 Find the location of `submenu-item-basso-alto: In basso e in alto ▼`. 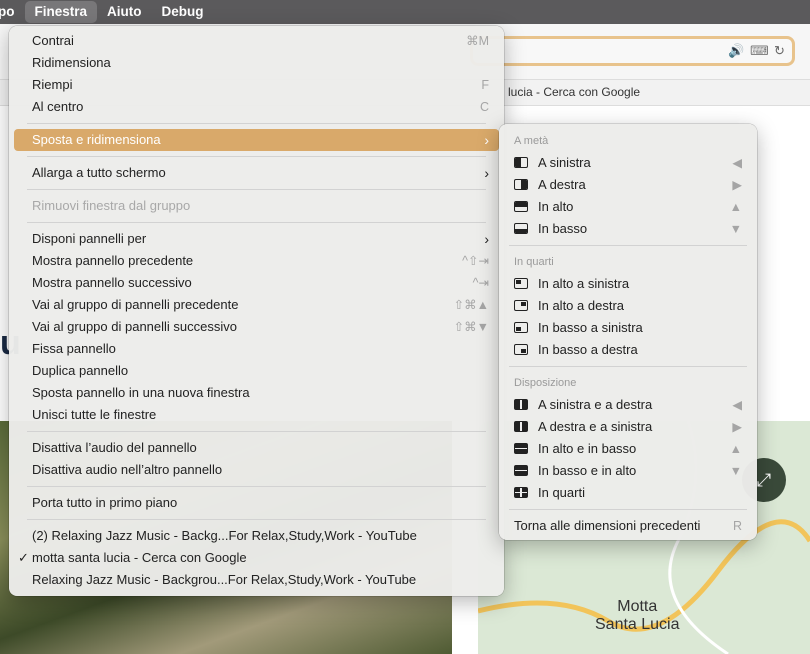

submenu-item-basso-alto: In basso e in alto ▼ is located at coordinates (628, 471).